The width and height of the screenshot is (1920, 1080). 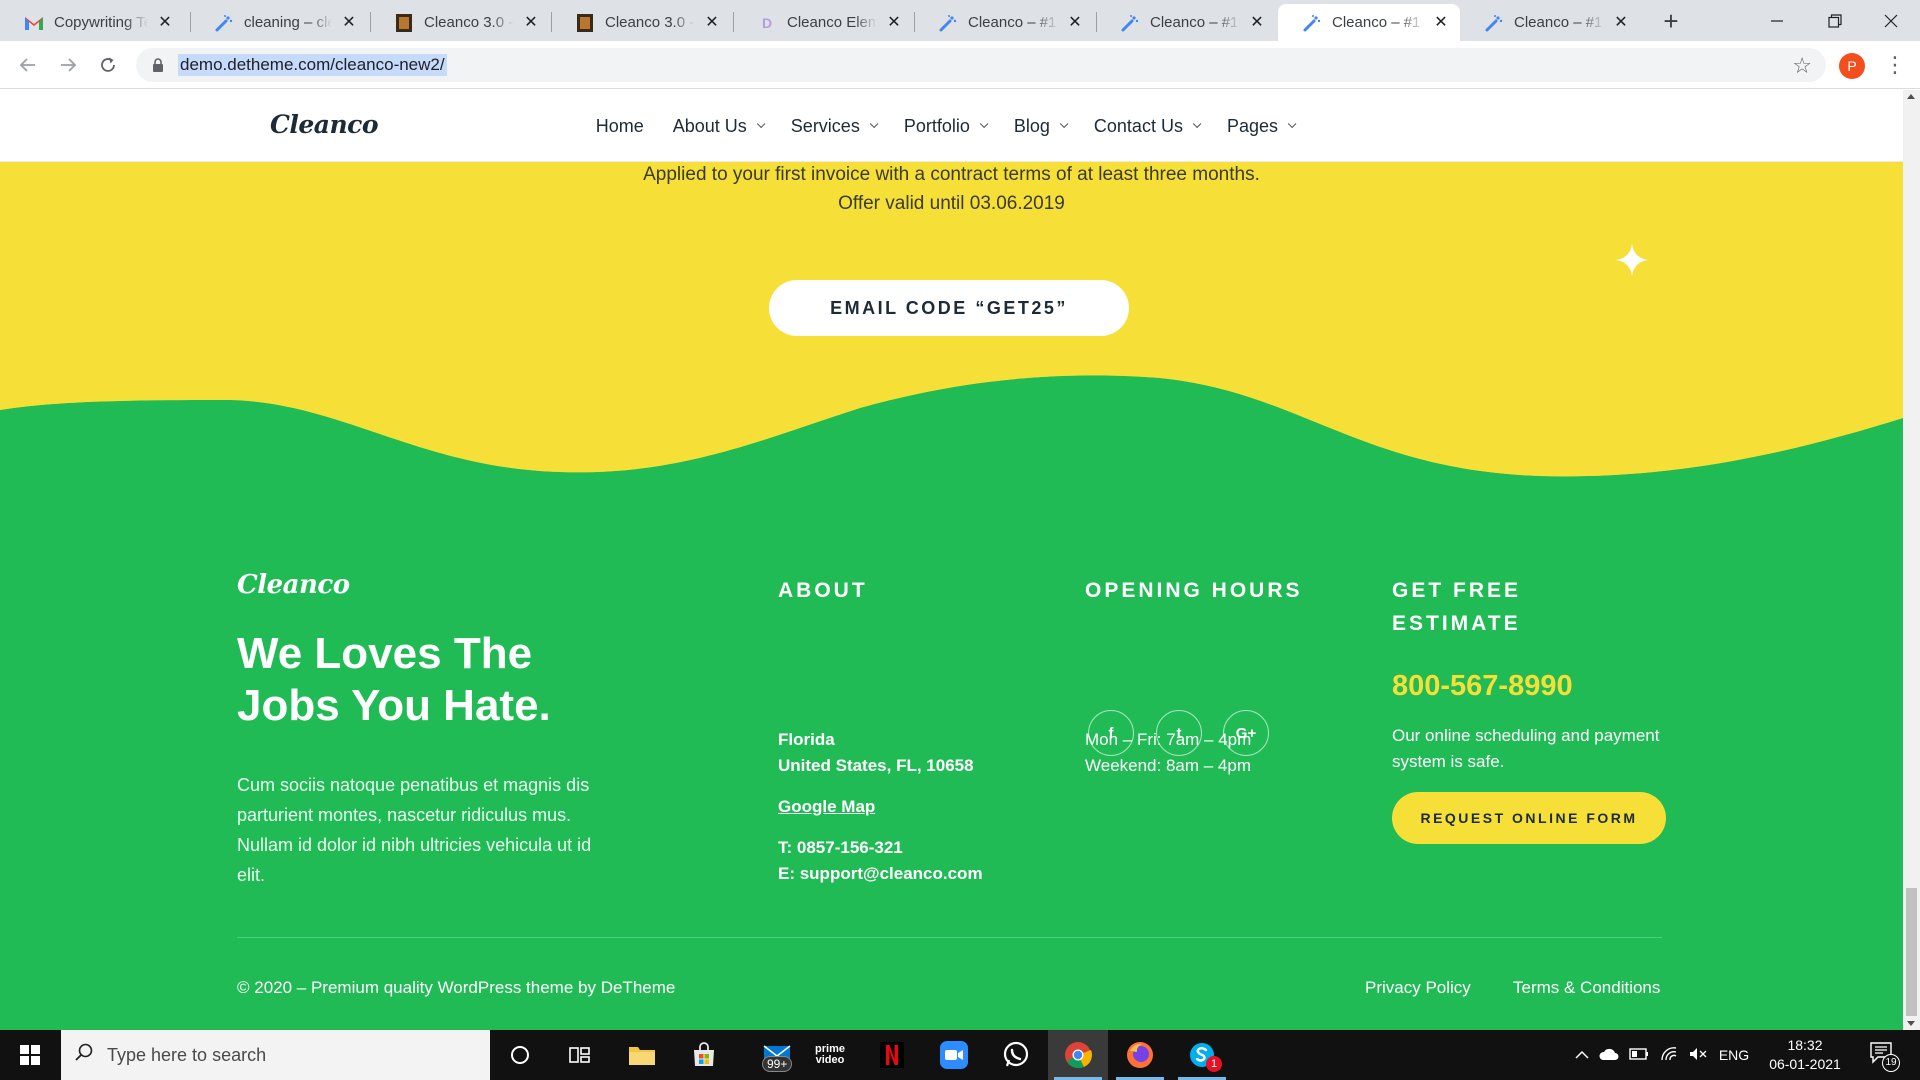 What do you see at coordinates (1802, 66) in the screenshot?
I see `bookmark-star-icon: ☆` at bounding box center [1802, 66].